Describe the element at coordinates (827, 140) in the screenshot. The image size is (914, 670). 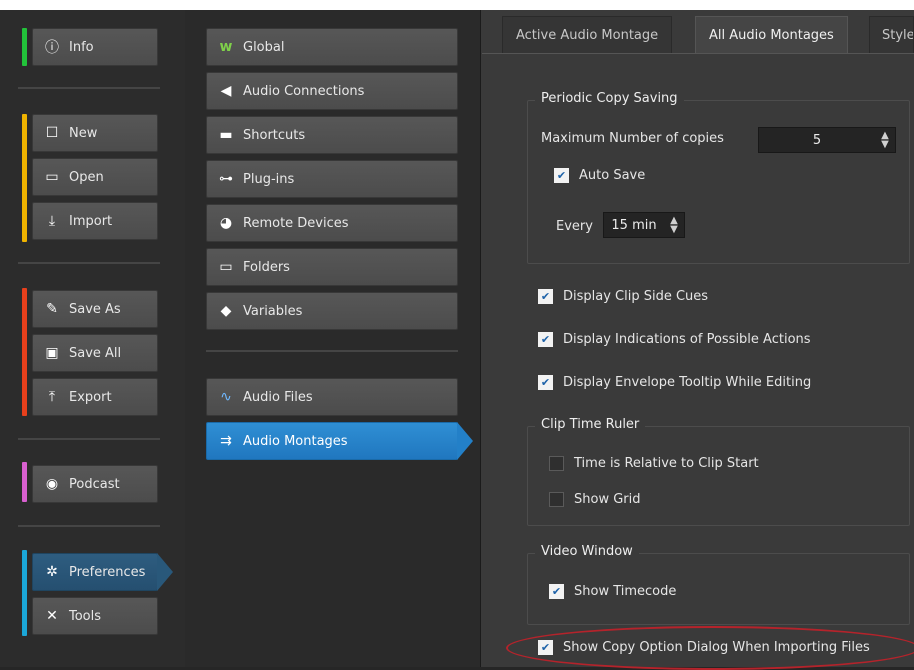
I see `max-copies-spinbox: 5 ▲ ▼` at that location.